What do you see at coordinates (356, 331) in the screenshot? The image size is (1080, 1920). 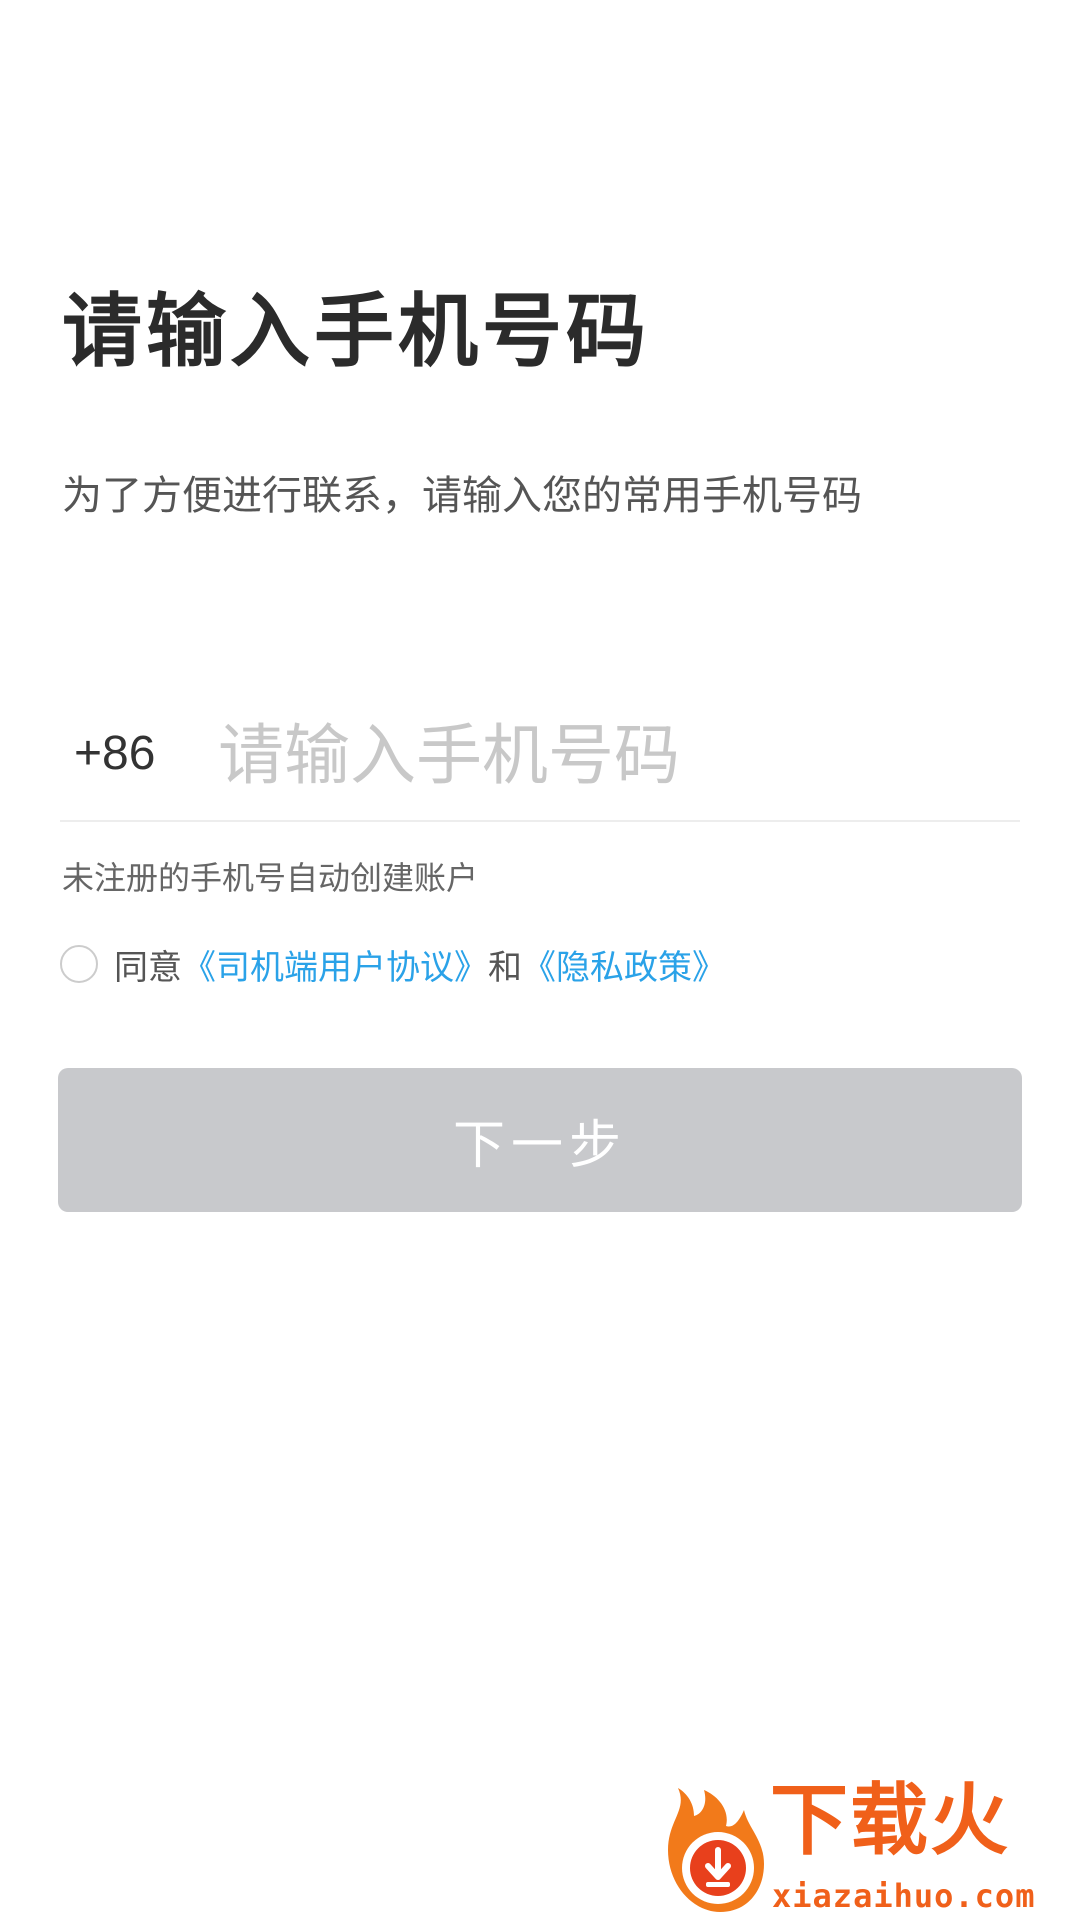 I see `page-title: 请输入手机号码` at bounding box center [356, 331].